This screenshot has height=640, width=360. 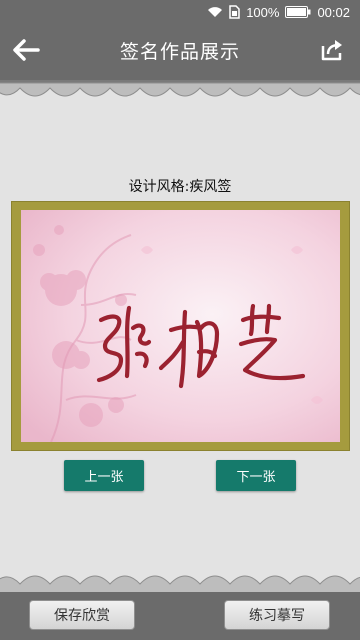 I want to click on style-caption: 设计风格:疾风签, so click(x=180, y=187).